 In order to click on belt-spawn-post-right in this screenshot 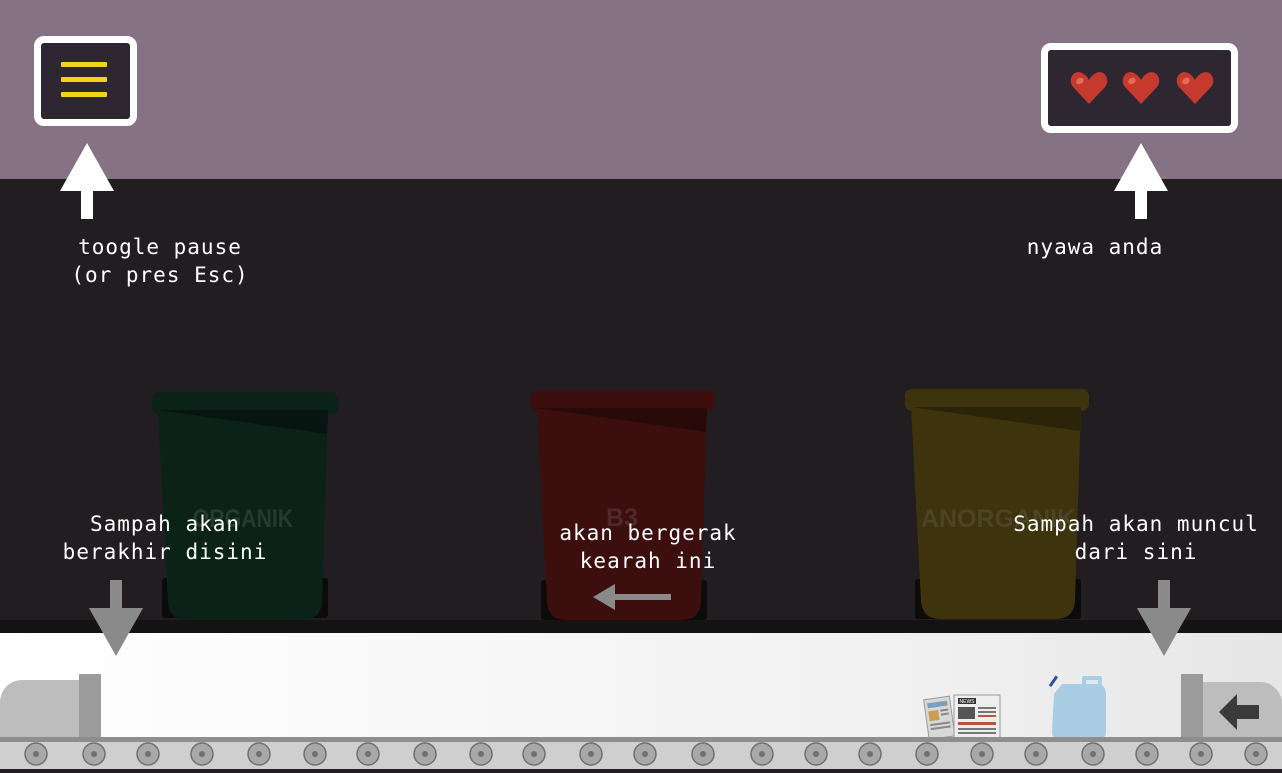, I will do `click(1192, 706)`.